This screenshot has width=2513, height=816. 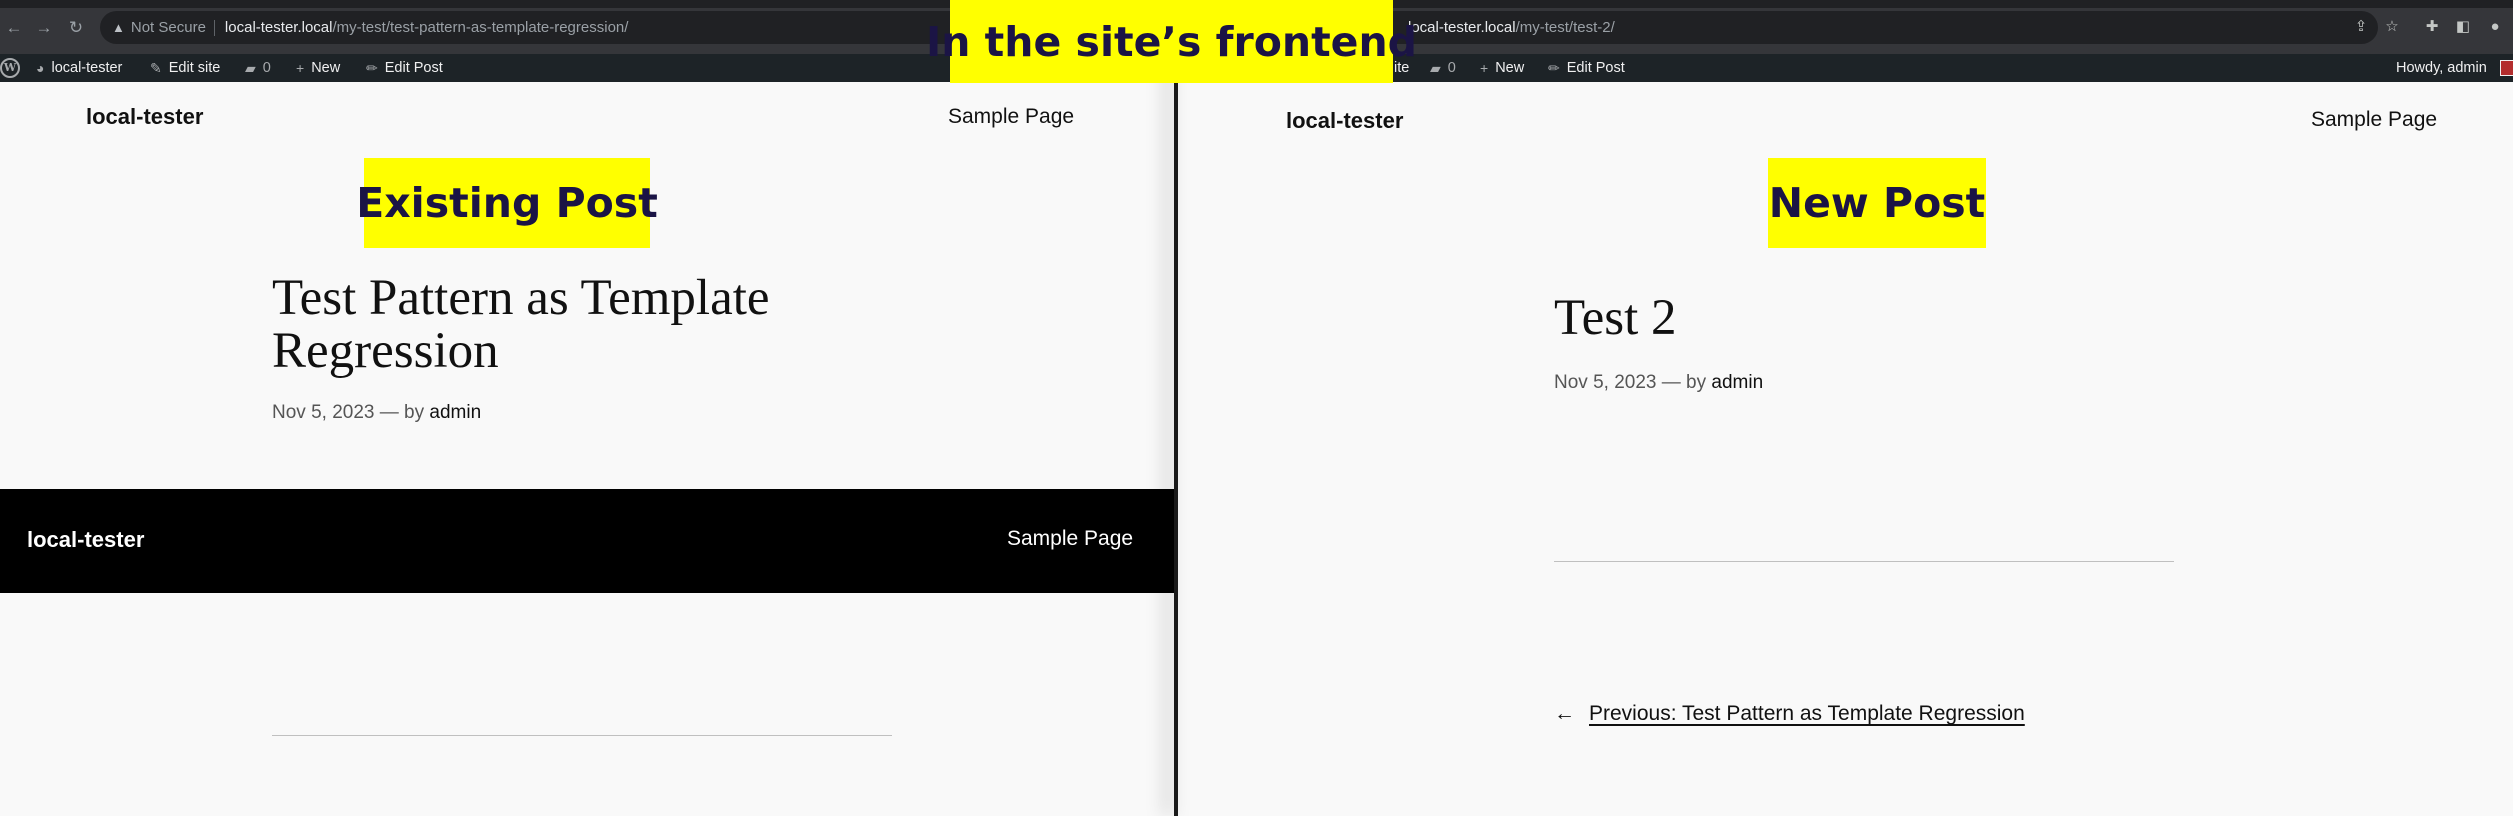 What do you see at coordinates (85, 540) in the screenshot?
I see `footer-site-title: local-tester` at bounding box center [85, 540].